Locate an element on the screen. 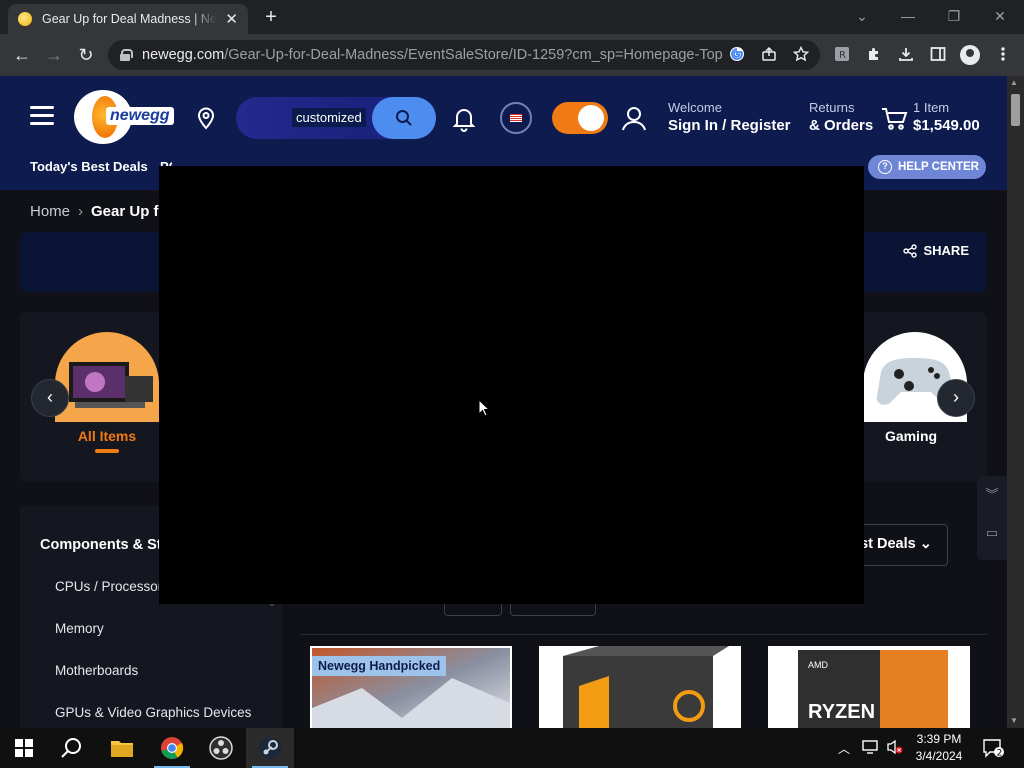  sidebar-item-gpus: GPUs & Video Graphics Devices is located at coordinates (153, 712).